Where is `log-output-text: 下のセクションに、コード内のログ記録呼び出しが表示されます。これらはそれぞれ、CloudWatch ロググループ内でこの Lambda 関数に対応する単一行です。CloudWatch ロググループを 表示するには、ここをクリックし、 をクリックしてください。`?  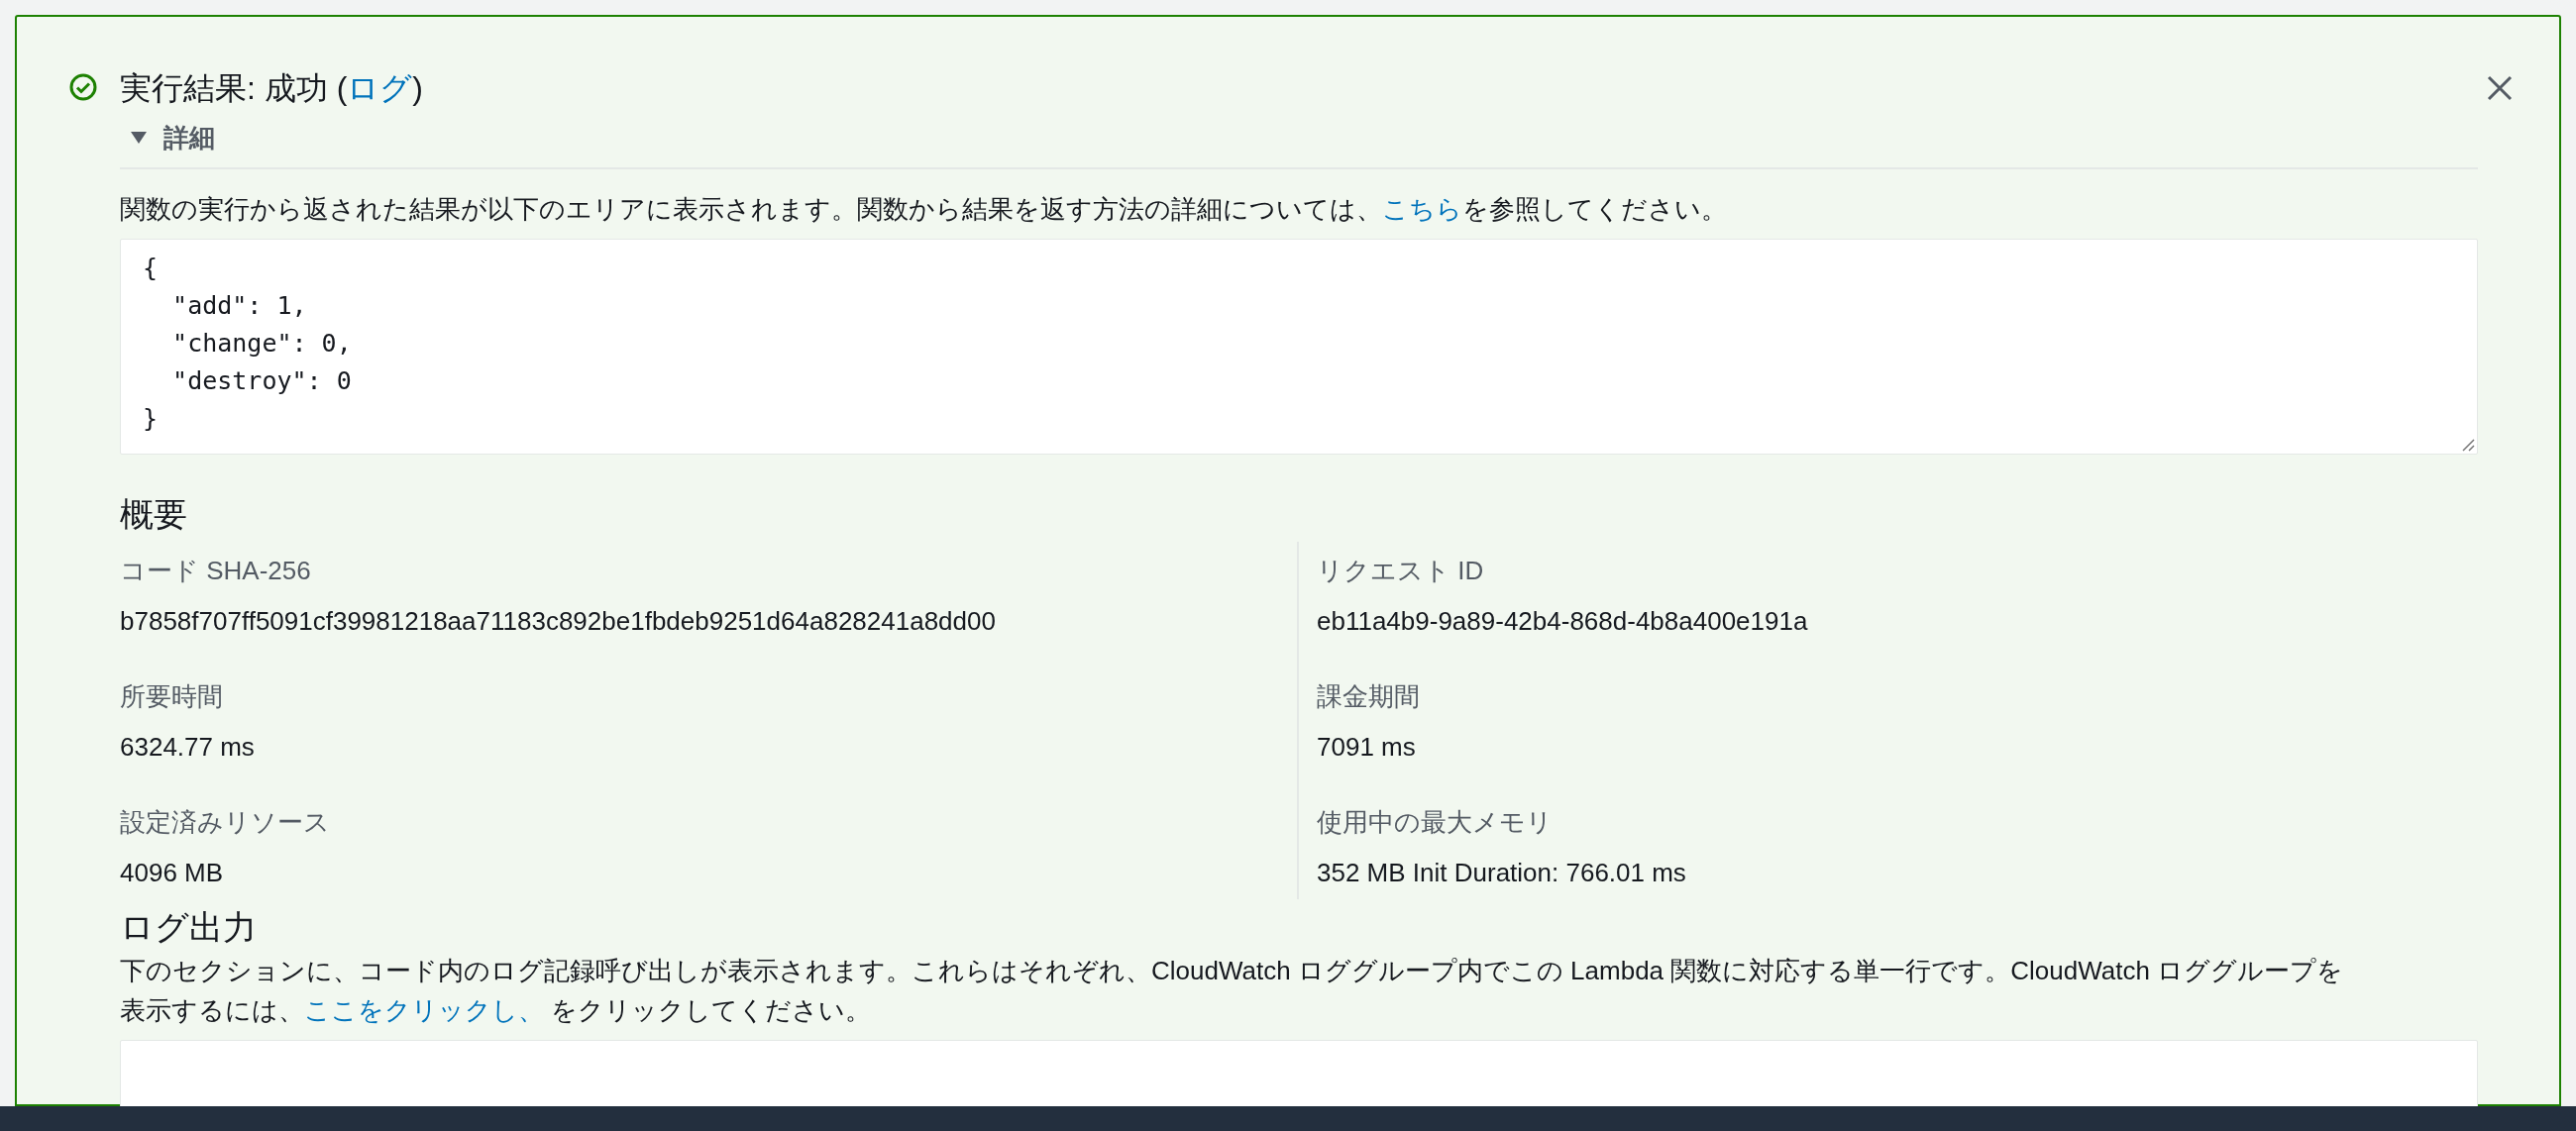 log-output-text: 下のセクションに、コード内のログ記録呼び出しが表示されます。これらはそれぞれ、CloudWatch ロググループ内でこの Lambda 関数に対応する単一行です。CloudWatch ロググループを 表示するには、ここをクリックし、 をクリックしてください。 is located at coordinates (1233, 991).